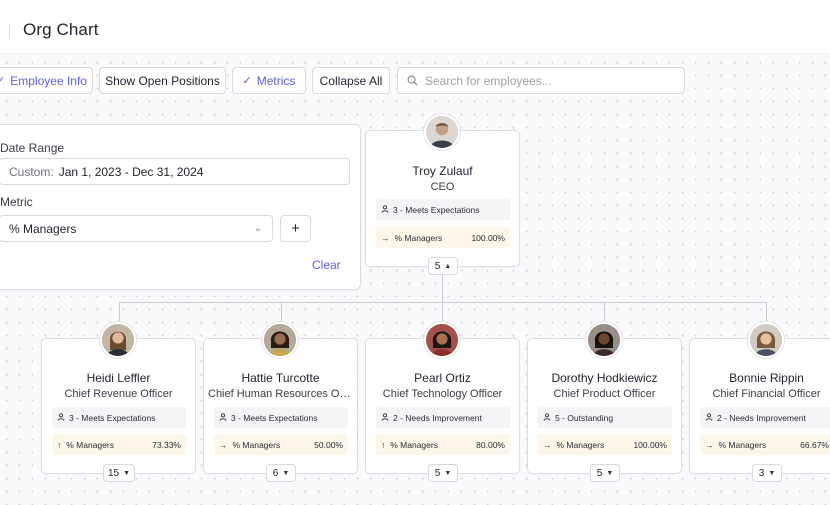 This screenshot has width=830, height=505. Describe the element at coordinates (442, 378) in the screenshot. I see `employee-name: Pearl Ortiz` at that location.